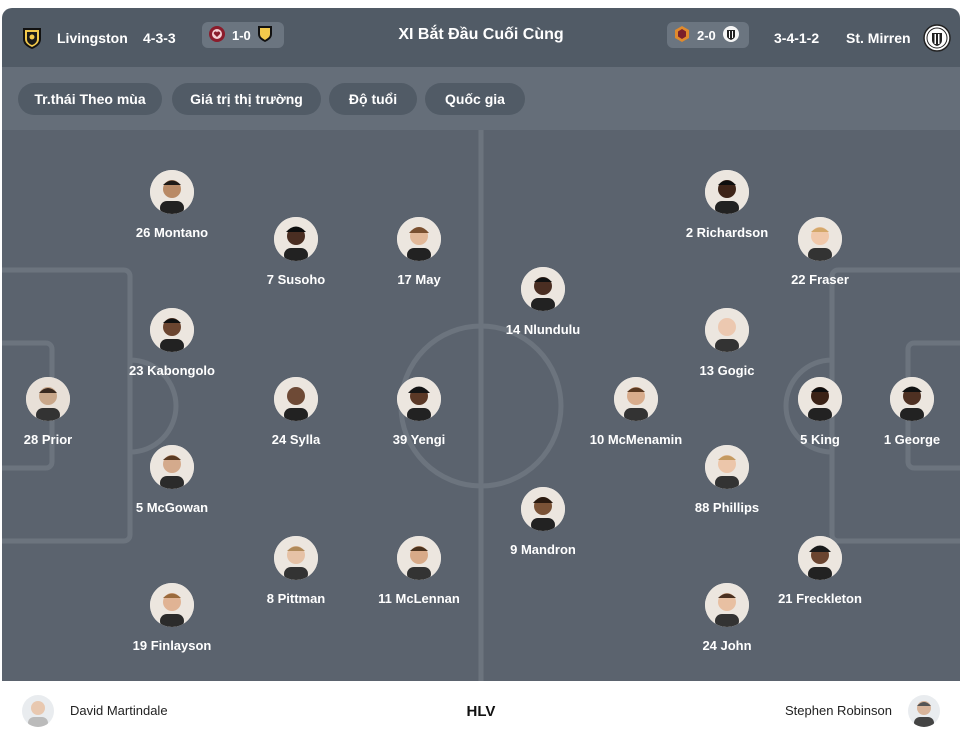 This screenshot has width=965, height=743. I want to click on filter-age: Độ tuổi, so click(373, 99).